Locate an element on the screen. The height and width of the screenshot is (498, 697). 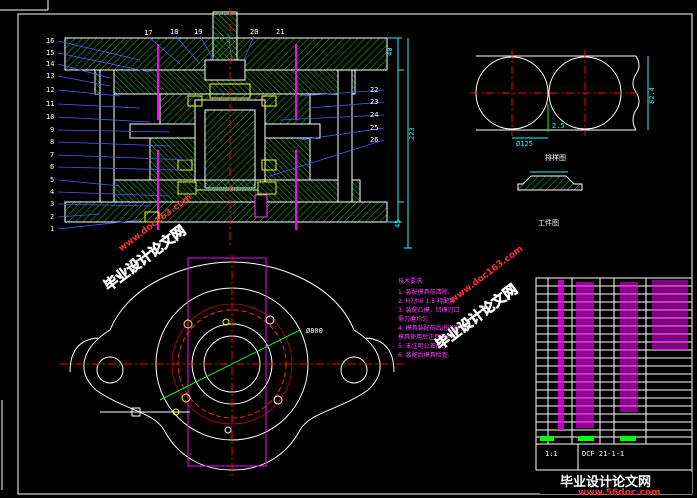
part-label: 8 is located at coordinates (52, 142).